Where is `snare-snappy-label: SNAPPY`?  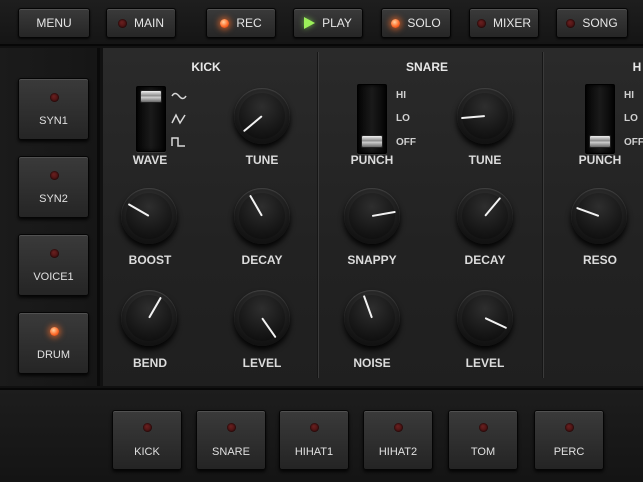 snare-snappy-label: SNAPPY is located at coordinates (372, 260).